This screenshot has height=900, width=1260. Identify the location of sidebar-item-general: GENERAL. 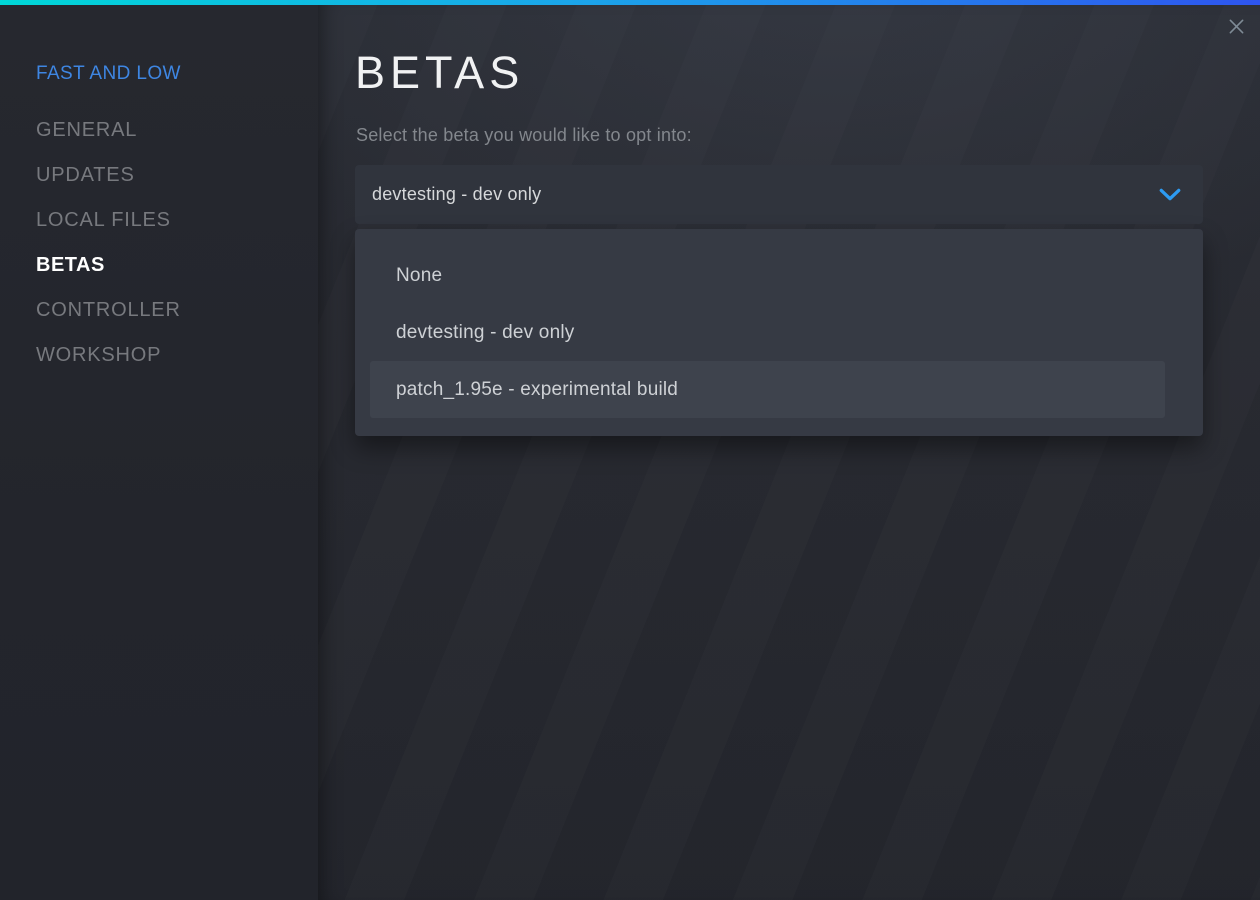
(159, 130).